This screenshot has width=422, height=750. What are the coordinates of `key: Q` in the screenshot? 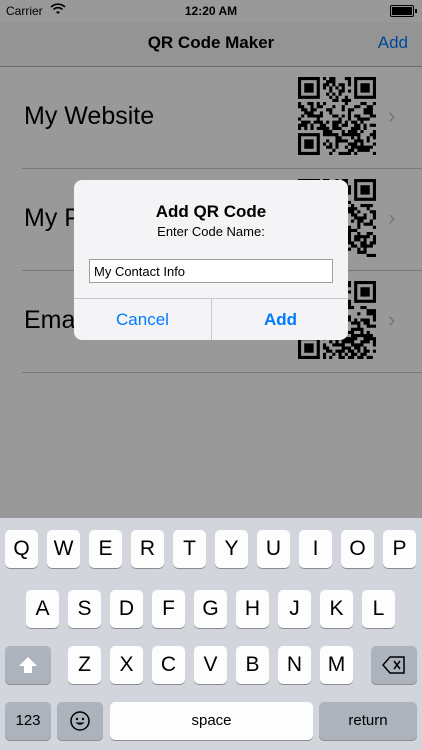 It's located at (21, 549).